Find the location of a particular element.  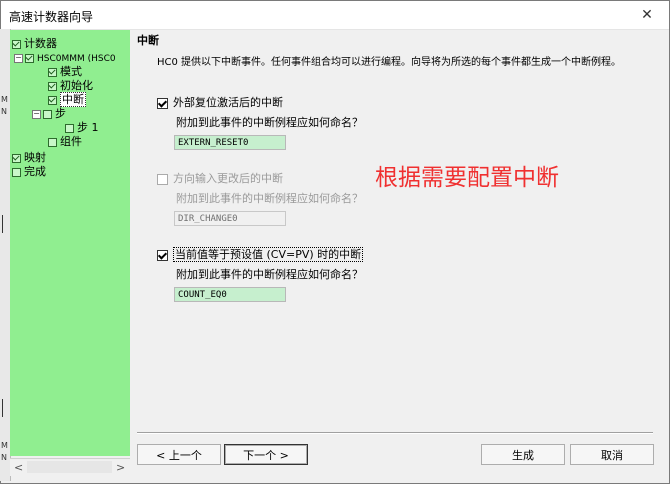

tree-item-done: 完成 is located at coordinates (29, 171).